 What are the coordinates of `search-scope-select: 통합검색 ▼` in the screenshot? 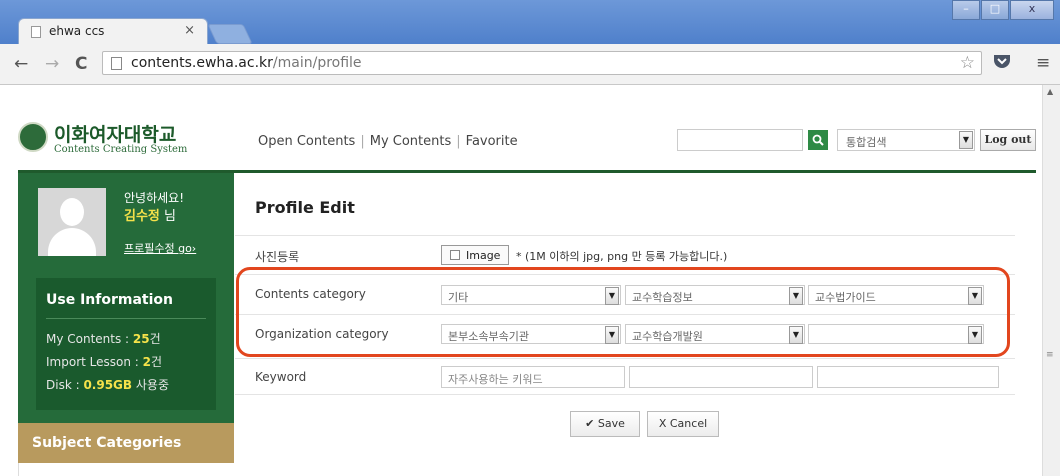 It's located at (906, 140).